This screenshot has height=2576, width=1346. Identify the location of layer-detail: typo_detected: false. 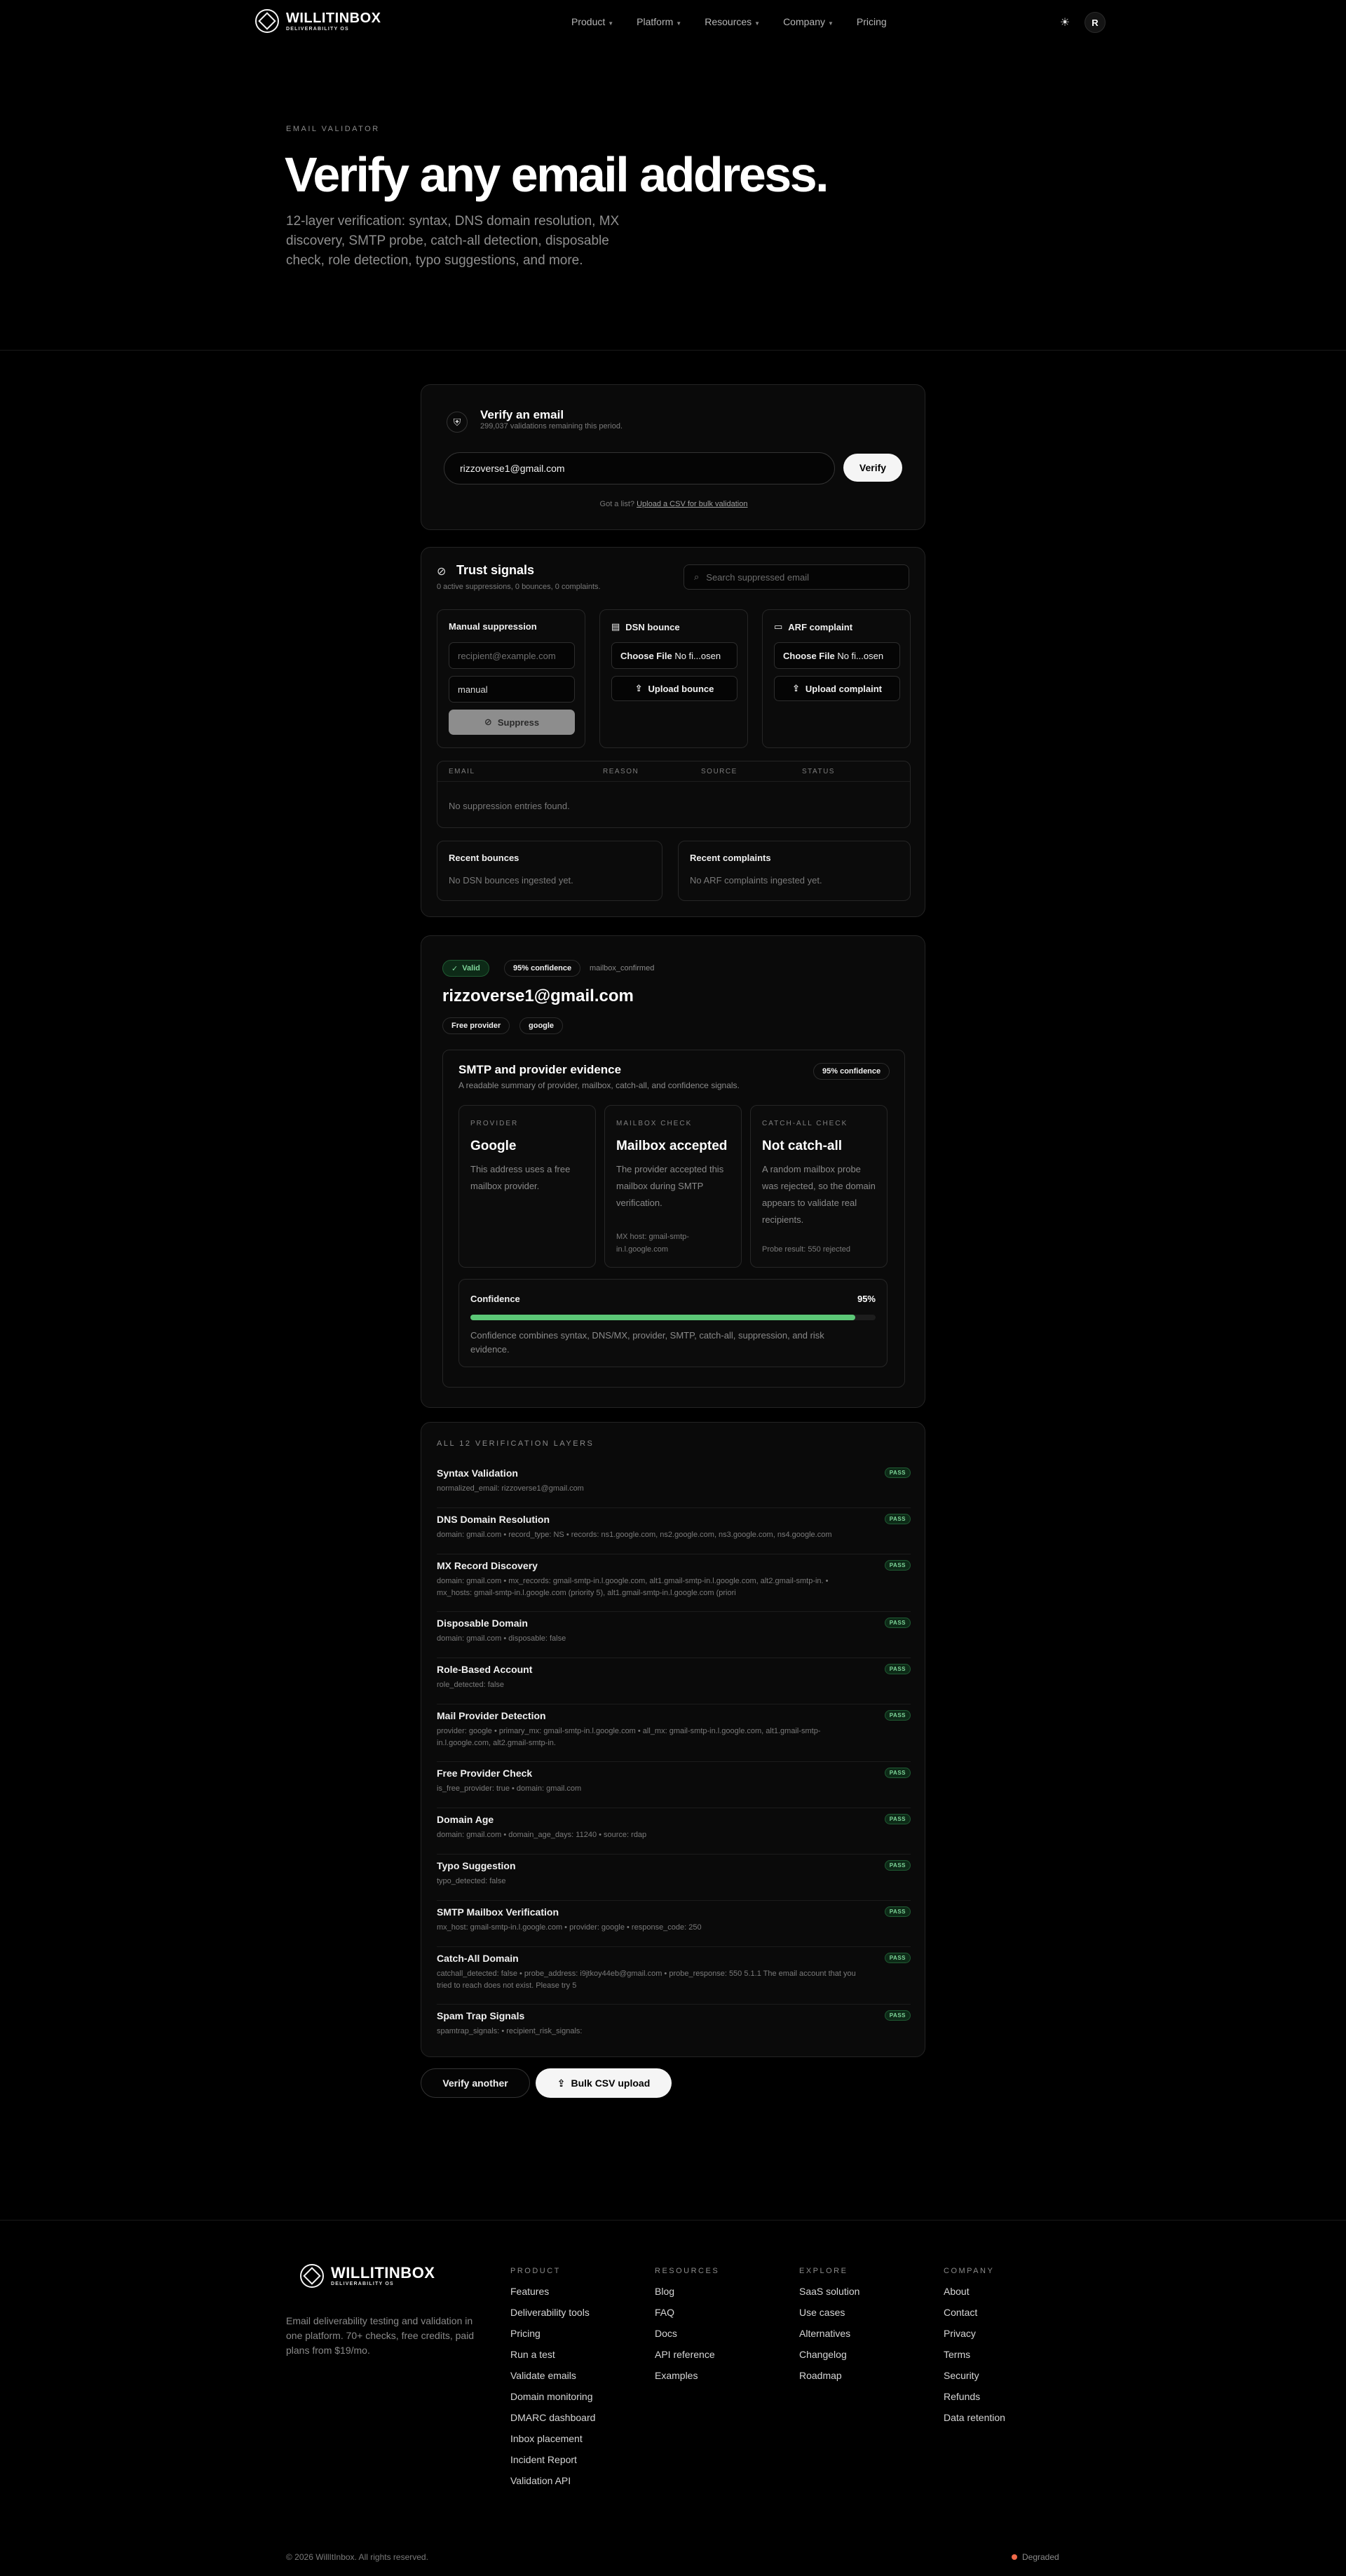
(471, 1881).